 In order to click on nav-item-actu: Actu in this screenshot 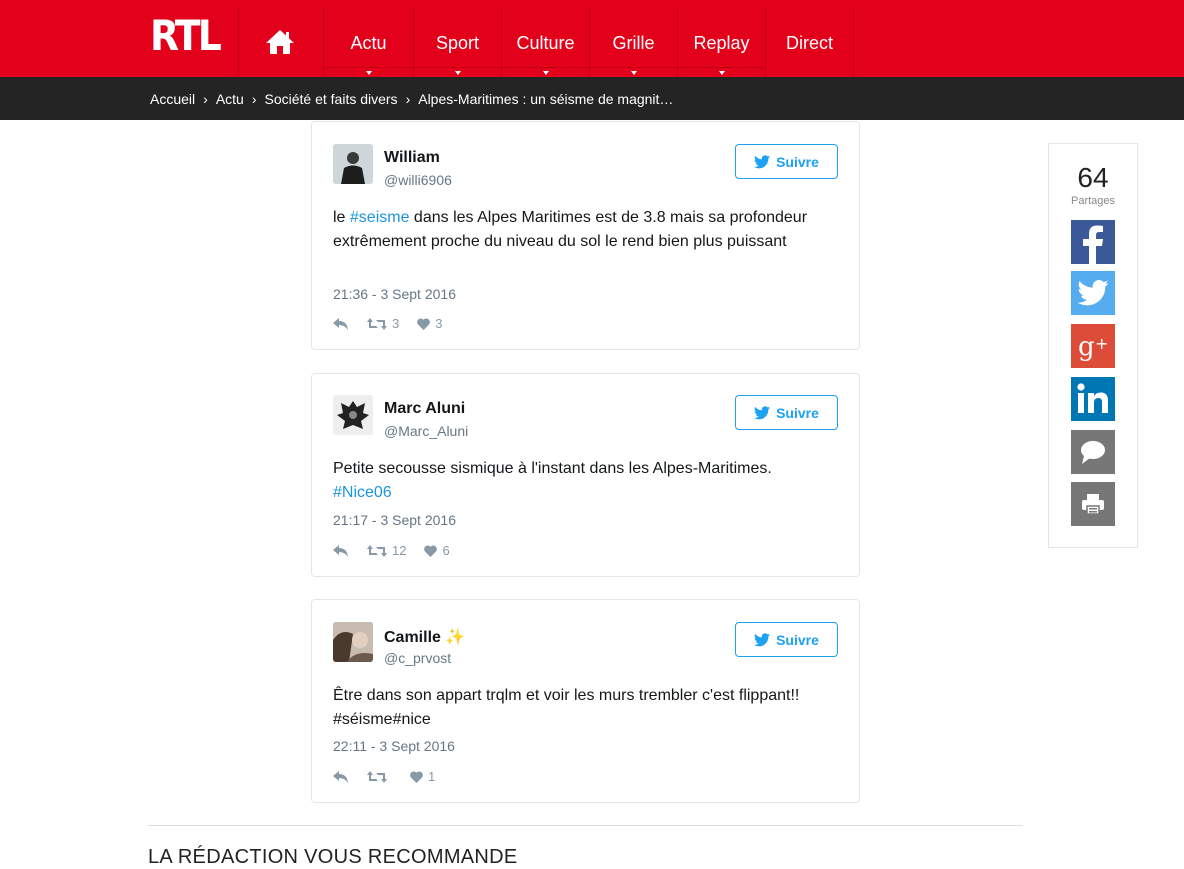, I will do `click(368, 42)`.